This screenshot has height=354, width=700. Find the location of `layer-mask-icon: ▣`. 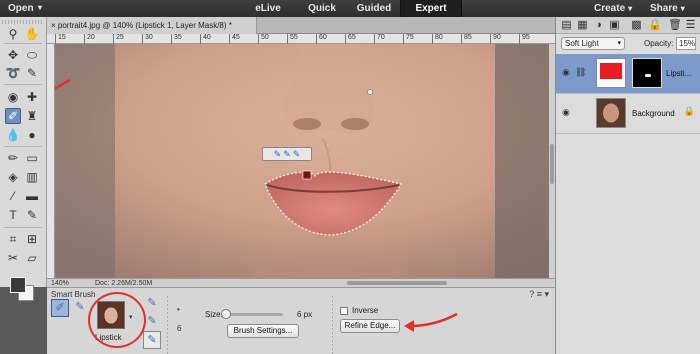

layer-mask-icon: ▣ is located at coordinates (614, 25).